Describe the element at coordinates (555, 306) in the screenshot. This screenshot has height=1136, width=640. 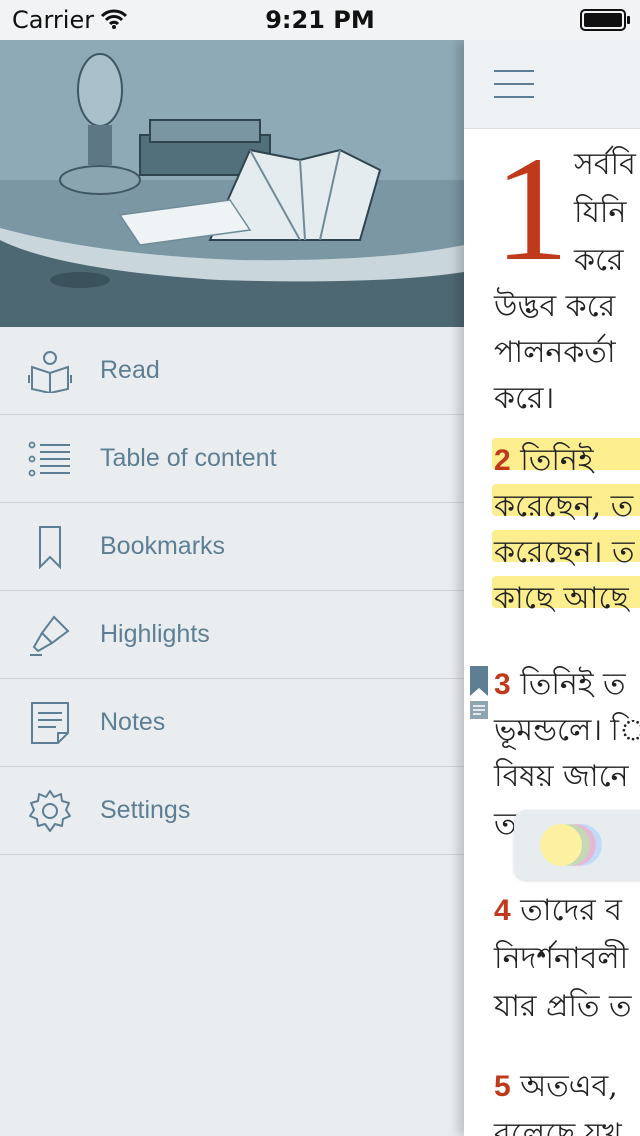
I see `text-line: উদ্ভব করে` at that location.